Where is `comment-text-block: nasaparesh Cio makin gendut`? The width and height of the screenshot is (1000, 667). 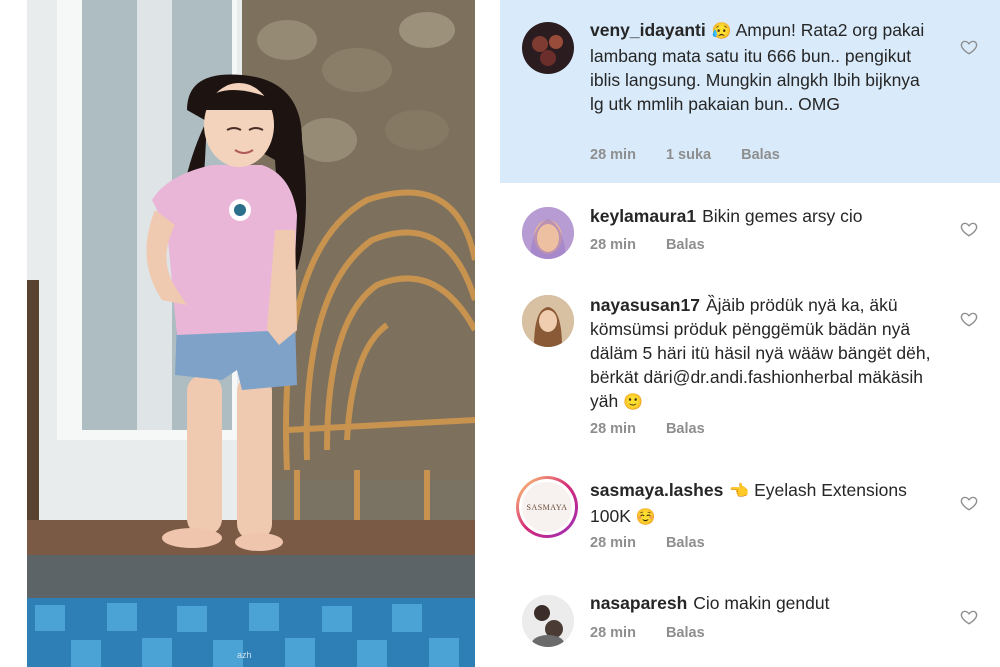
comment-text-block: nasaparesh Cio makin gendut is located at coordinates (762, 603).